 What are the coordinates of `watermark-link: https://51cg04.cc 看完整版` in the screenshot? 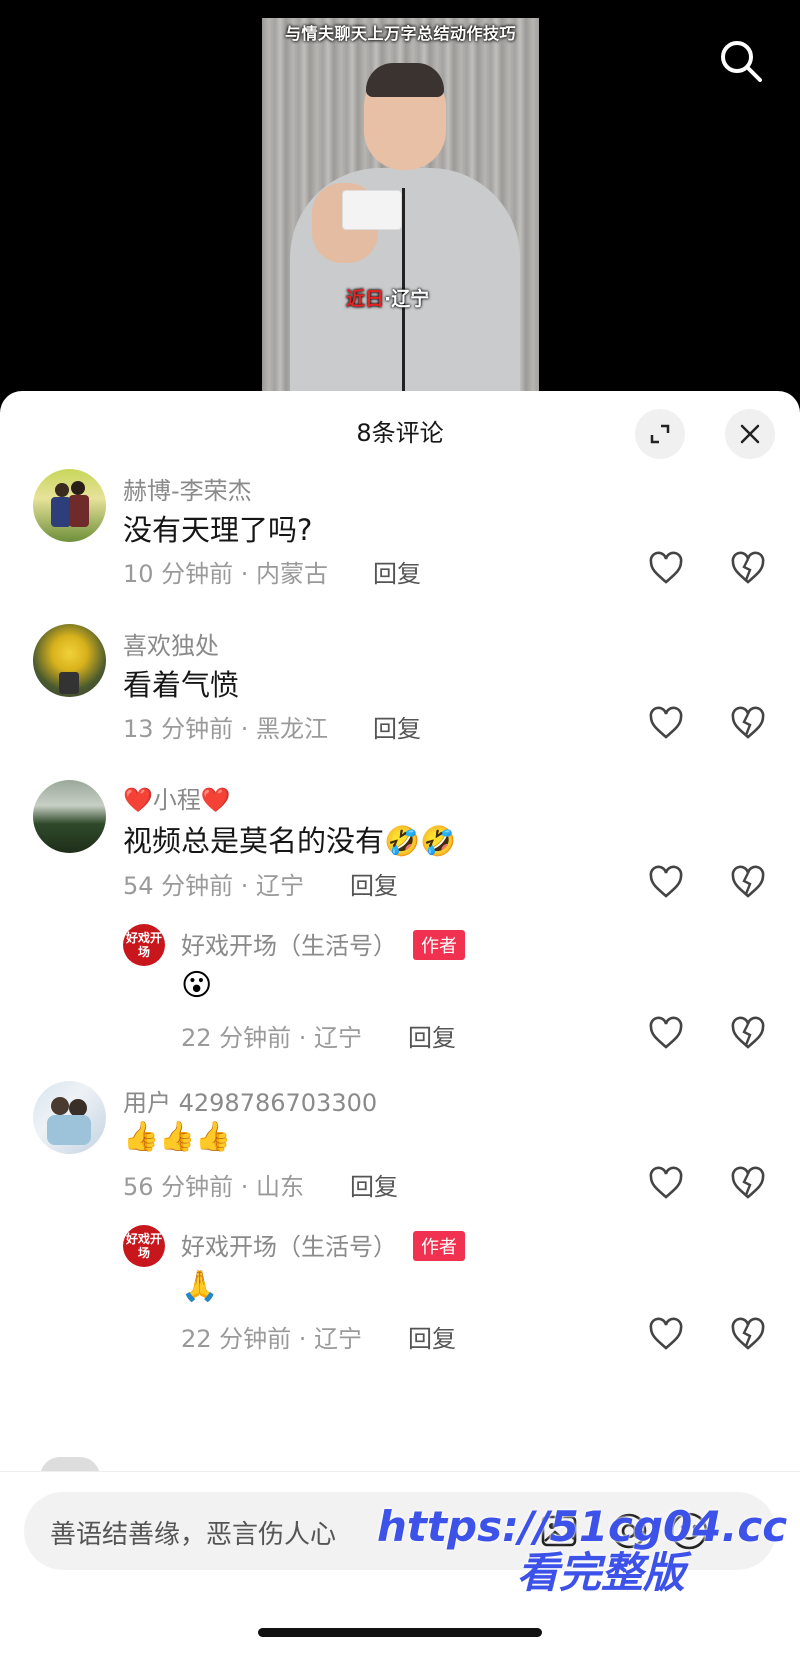 It's located at (582, 1550).